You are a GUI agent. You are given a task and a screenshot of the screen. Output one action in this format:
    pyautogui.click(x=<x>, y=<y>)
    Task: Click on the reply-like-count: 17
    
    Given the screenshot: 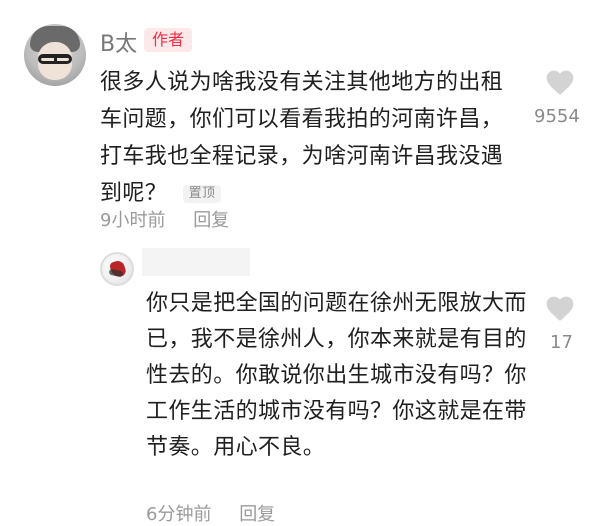 What is the action you would take?
    pyautogui.click(x=561, y=342)
    